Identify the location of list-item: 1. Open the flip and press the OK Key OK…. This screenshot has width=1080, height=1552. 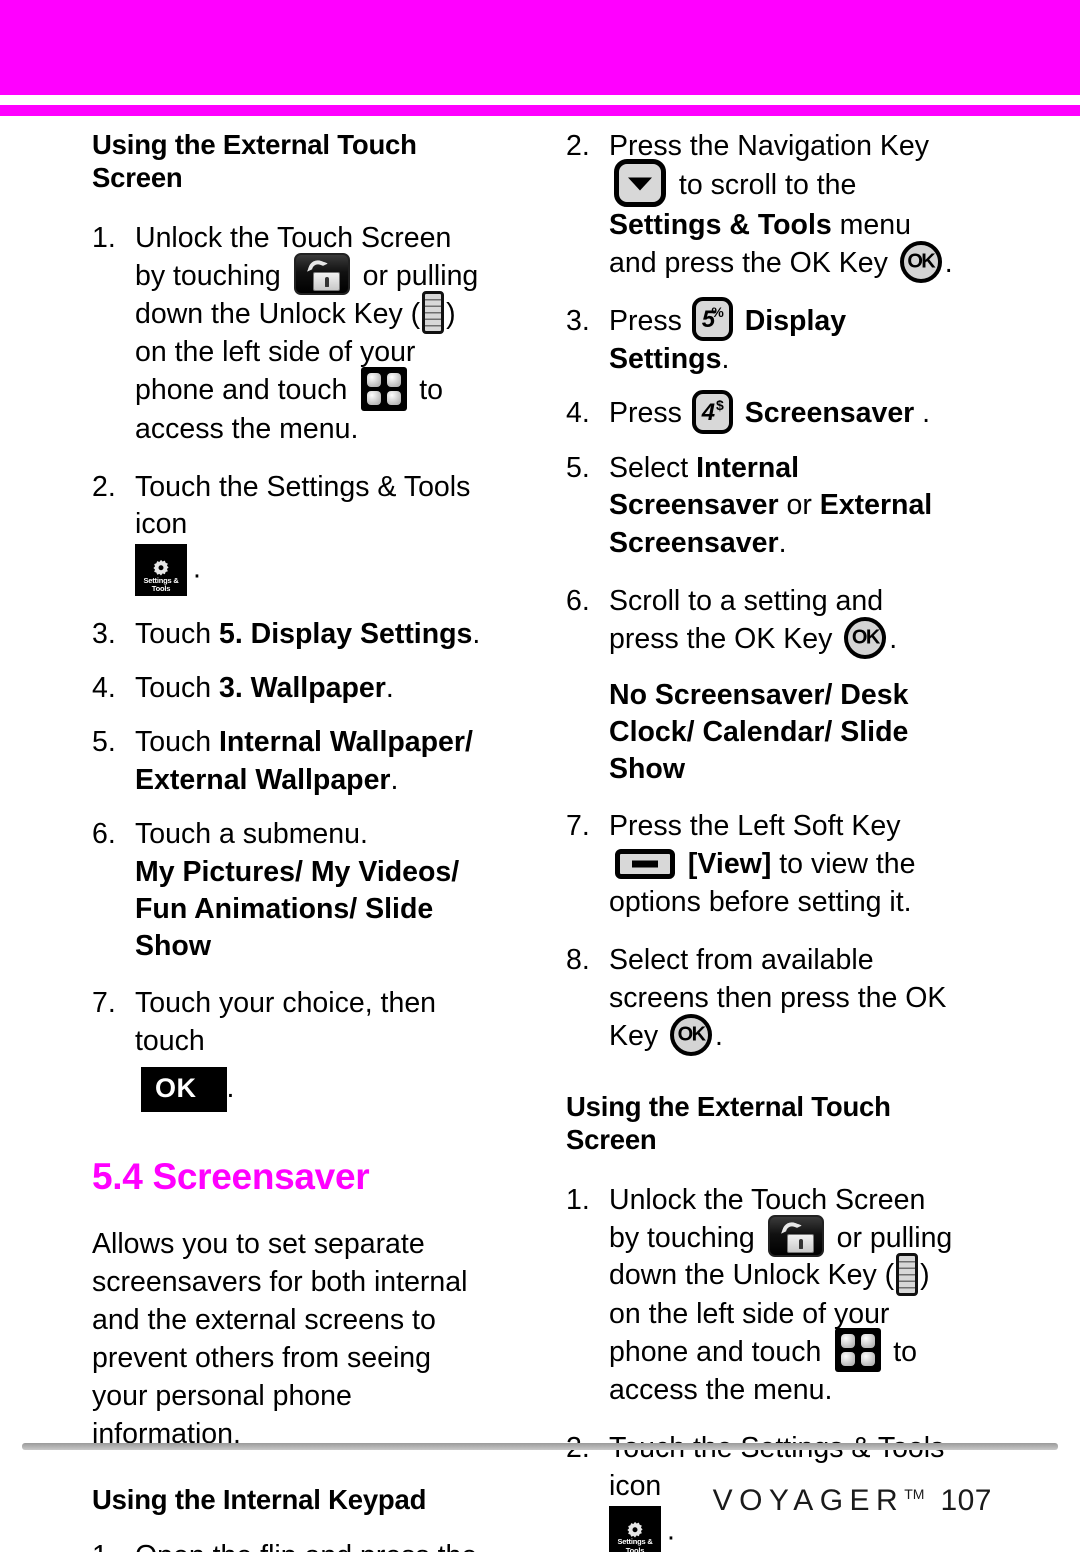
(288, 1545).